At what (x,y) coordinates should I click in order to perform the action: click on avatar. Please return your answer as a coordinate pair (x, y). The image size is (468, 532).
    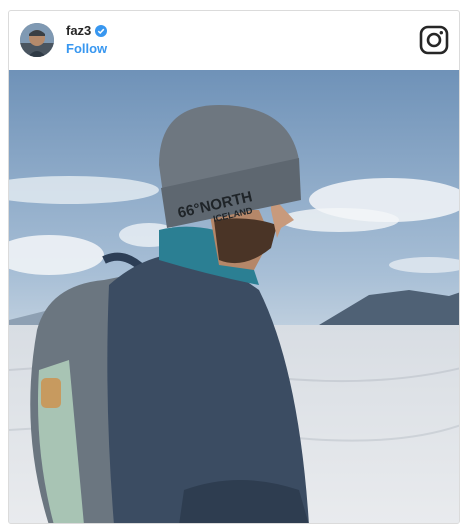
    Looking at the image, I should click on (37, 40).